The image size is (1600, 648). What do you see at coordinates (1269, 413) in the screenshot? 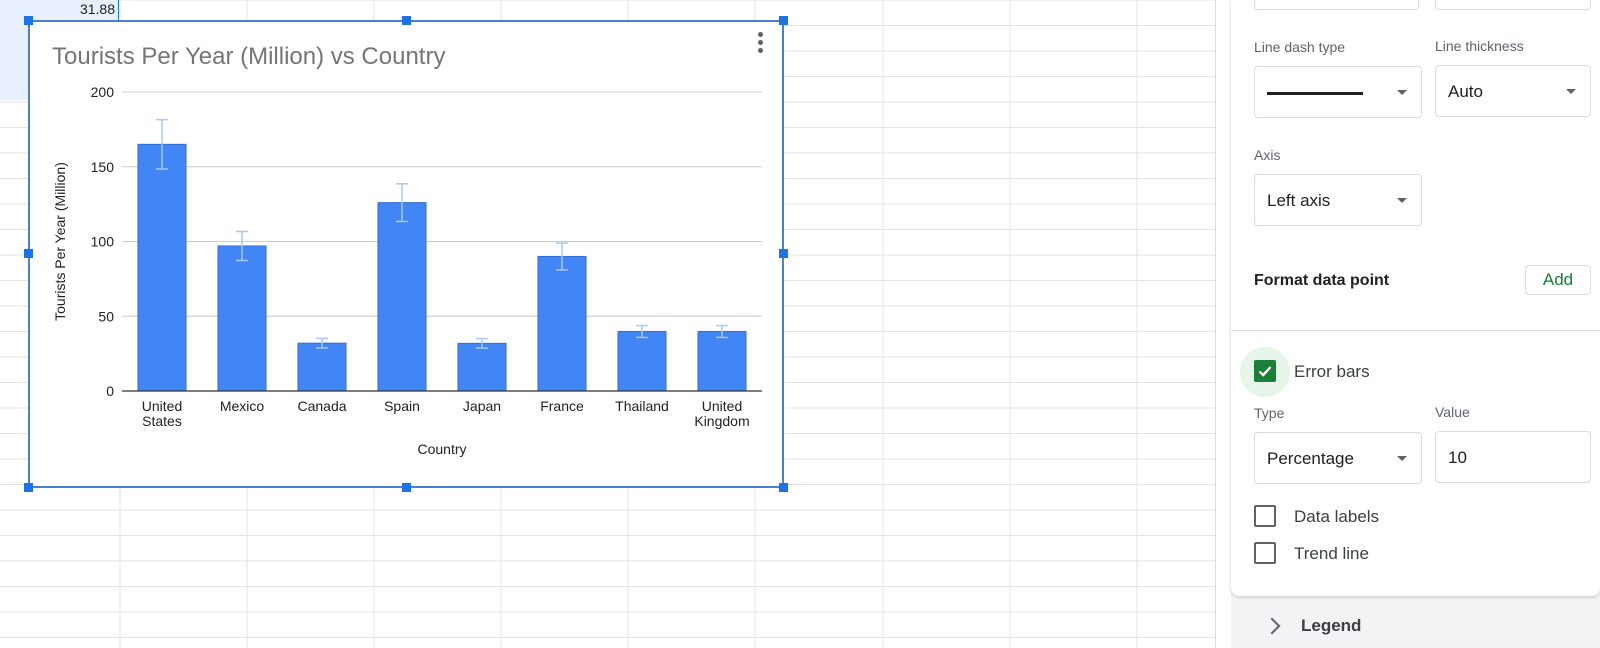
I see `error-type-label: Type` at bounding box center [1269, 413].